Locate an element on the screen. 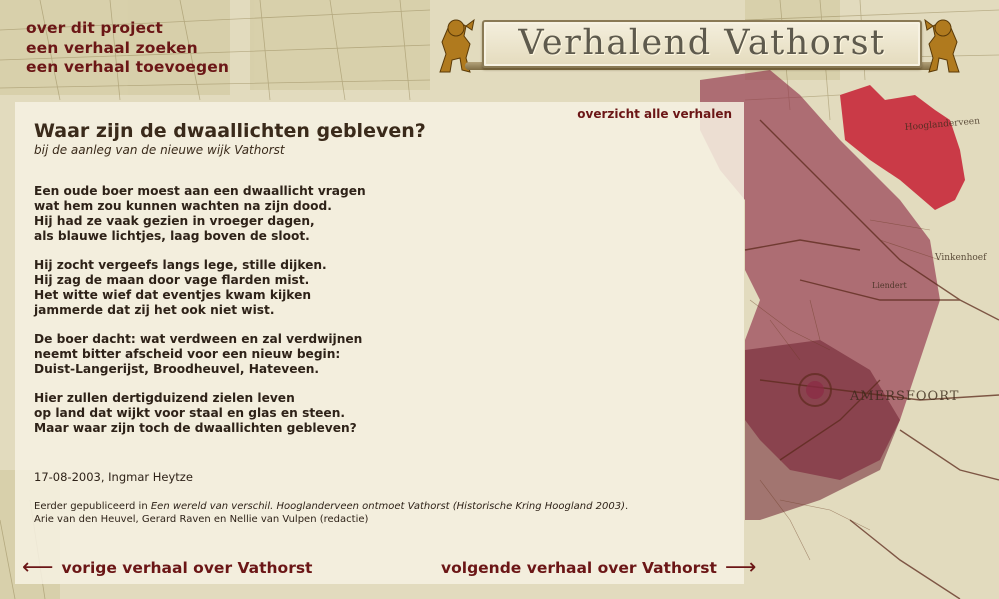  overview-all-stories-link: overzicht alle verhalen is located at coordinates (654, 114).